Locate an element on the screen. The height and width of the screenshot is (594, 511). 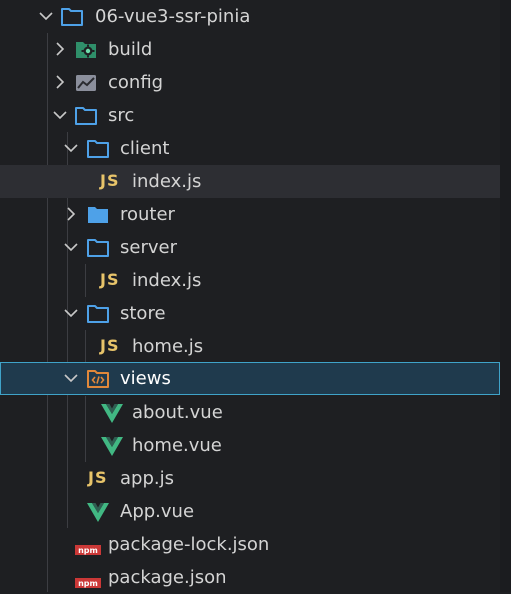
tree-item-label: package-lock.json is located at coordinates (189, 544).